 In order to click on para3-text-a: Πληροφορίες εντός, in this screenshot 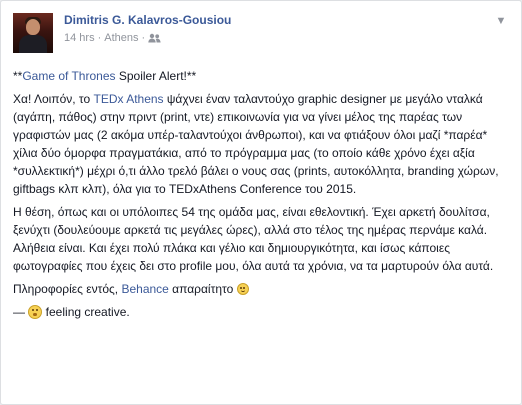, I will do `click(67, 289)`.